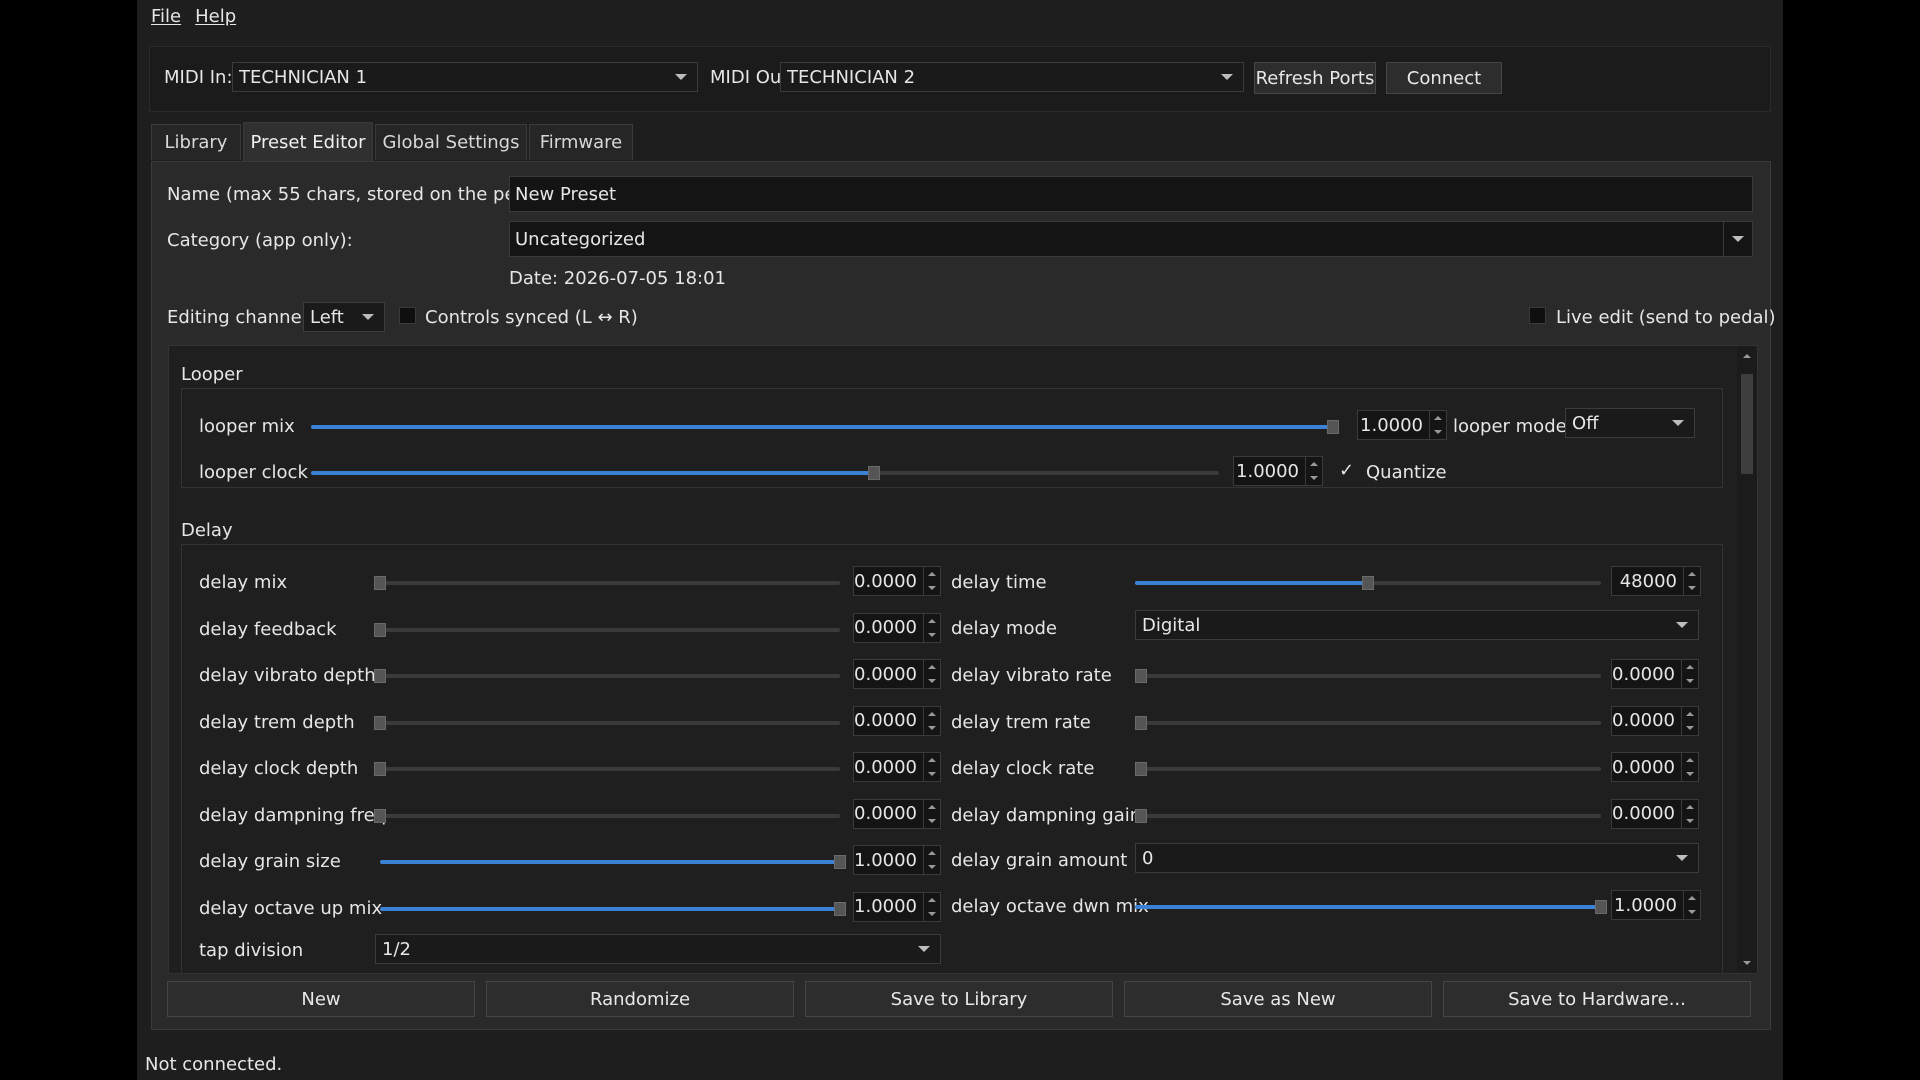 The image size is (1920, 1080). What do you see at coordinates (607, 722) in the screenshot?
I see `delay-trem-depth-slider` at bounding box center [607, 722].